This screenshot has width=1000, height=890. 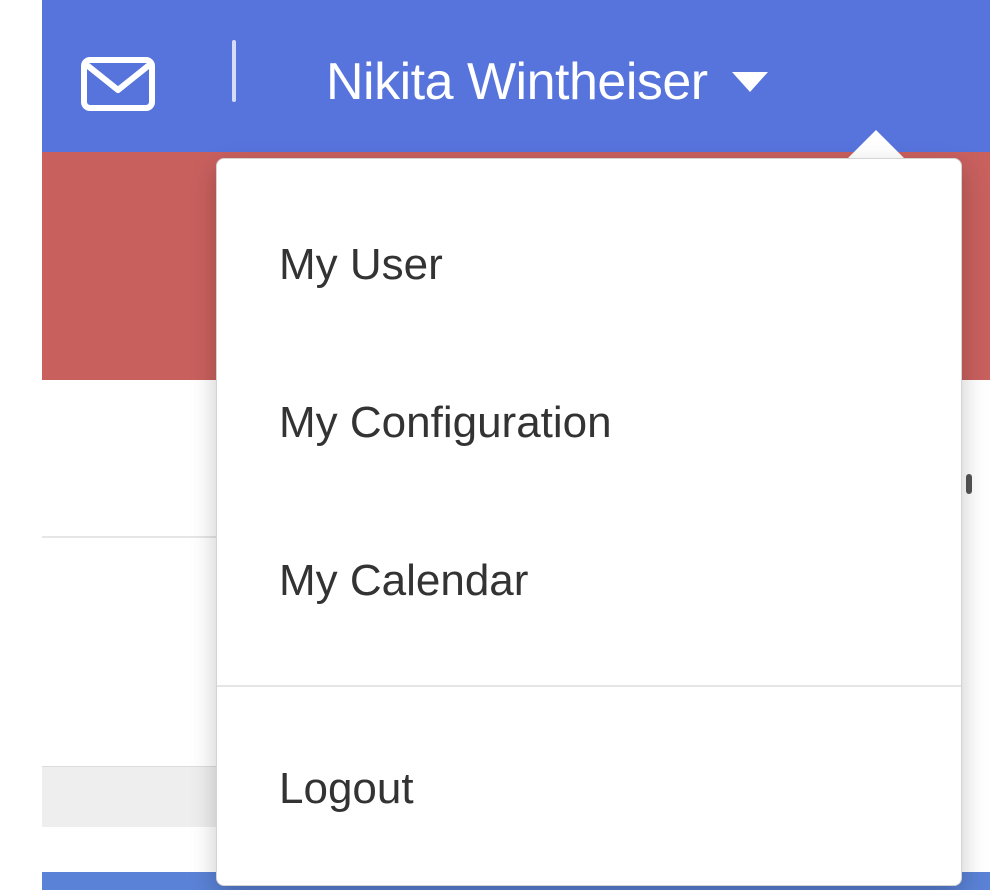 I want to click on content-divider, so click(x=130, y=537).